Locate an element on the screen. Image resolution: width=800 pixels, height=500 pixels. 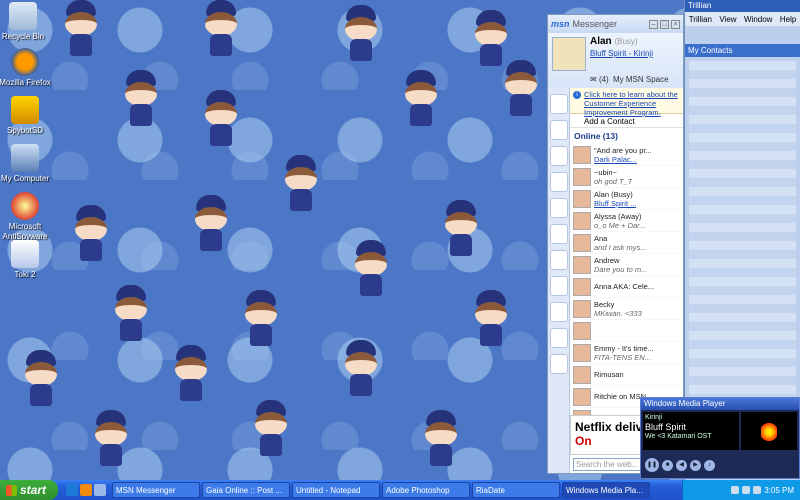
contact-name: Rimusan is located at coordinates (609, 374).